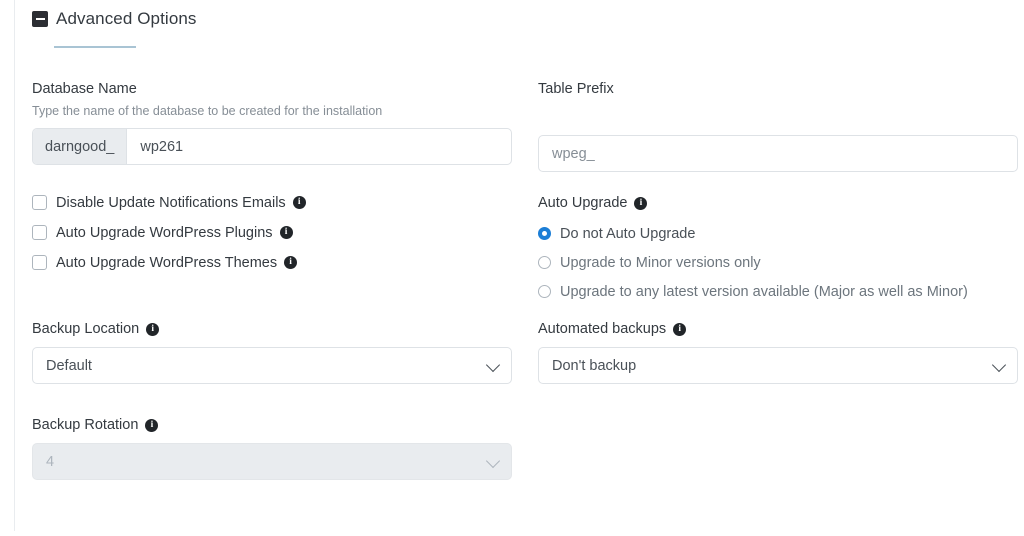 The height and width of the screenshot is (536, 1024). I want to click on radio-do-not-auto-upgrade, so click(544, 233).